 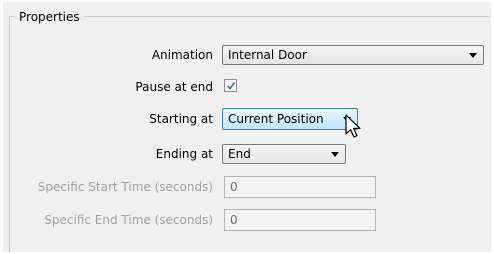 What do you see at coordinates (300, 187) in the screenshot?
I see `specific-start-input: 0` at bounding box center [300, 187].